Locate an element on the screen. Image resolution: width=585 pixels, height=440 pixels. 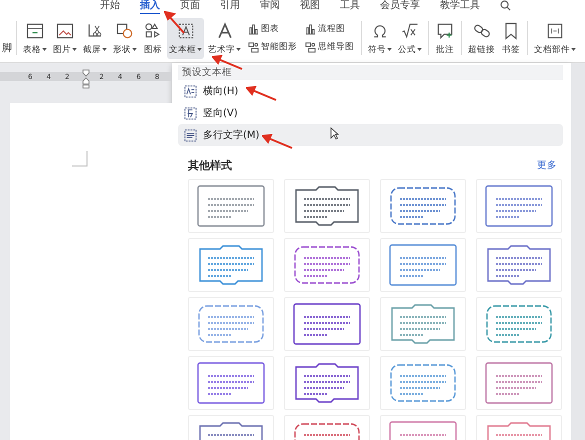
search-icon is located at coordinates (505, 5).